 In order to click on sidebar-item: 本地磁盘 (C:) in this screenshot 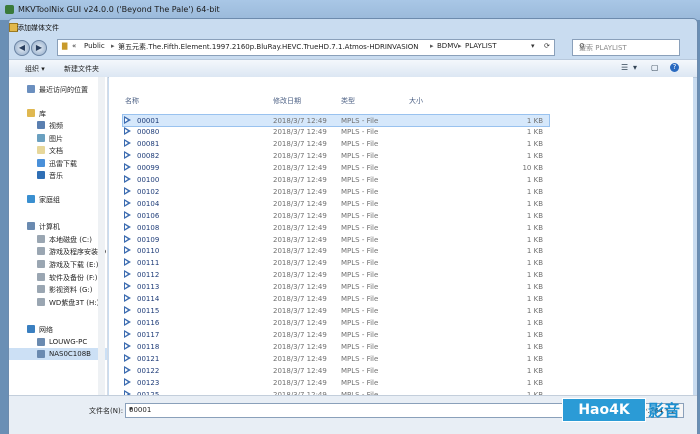, I will do `click(58, 239)`.